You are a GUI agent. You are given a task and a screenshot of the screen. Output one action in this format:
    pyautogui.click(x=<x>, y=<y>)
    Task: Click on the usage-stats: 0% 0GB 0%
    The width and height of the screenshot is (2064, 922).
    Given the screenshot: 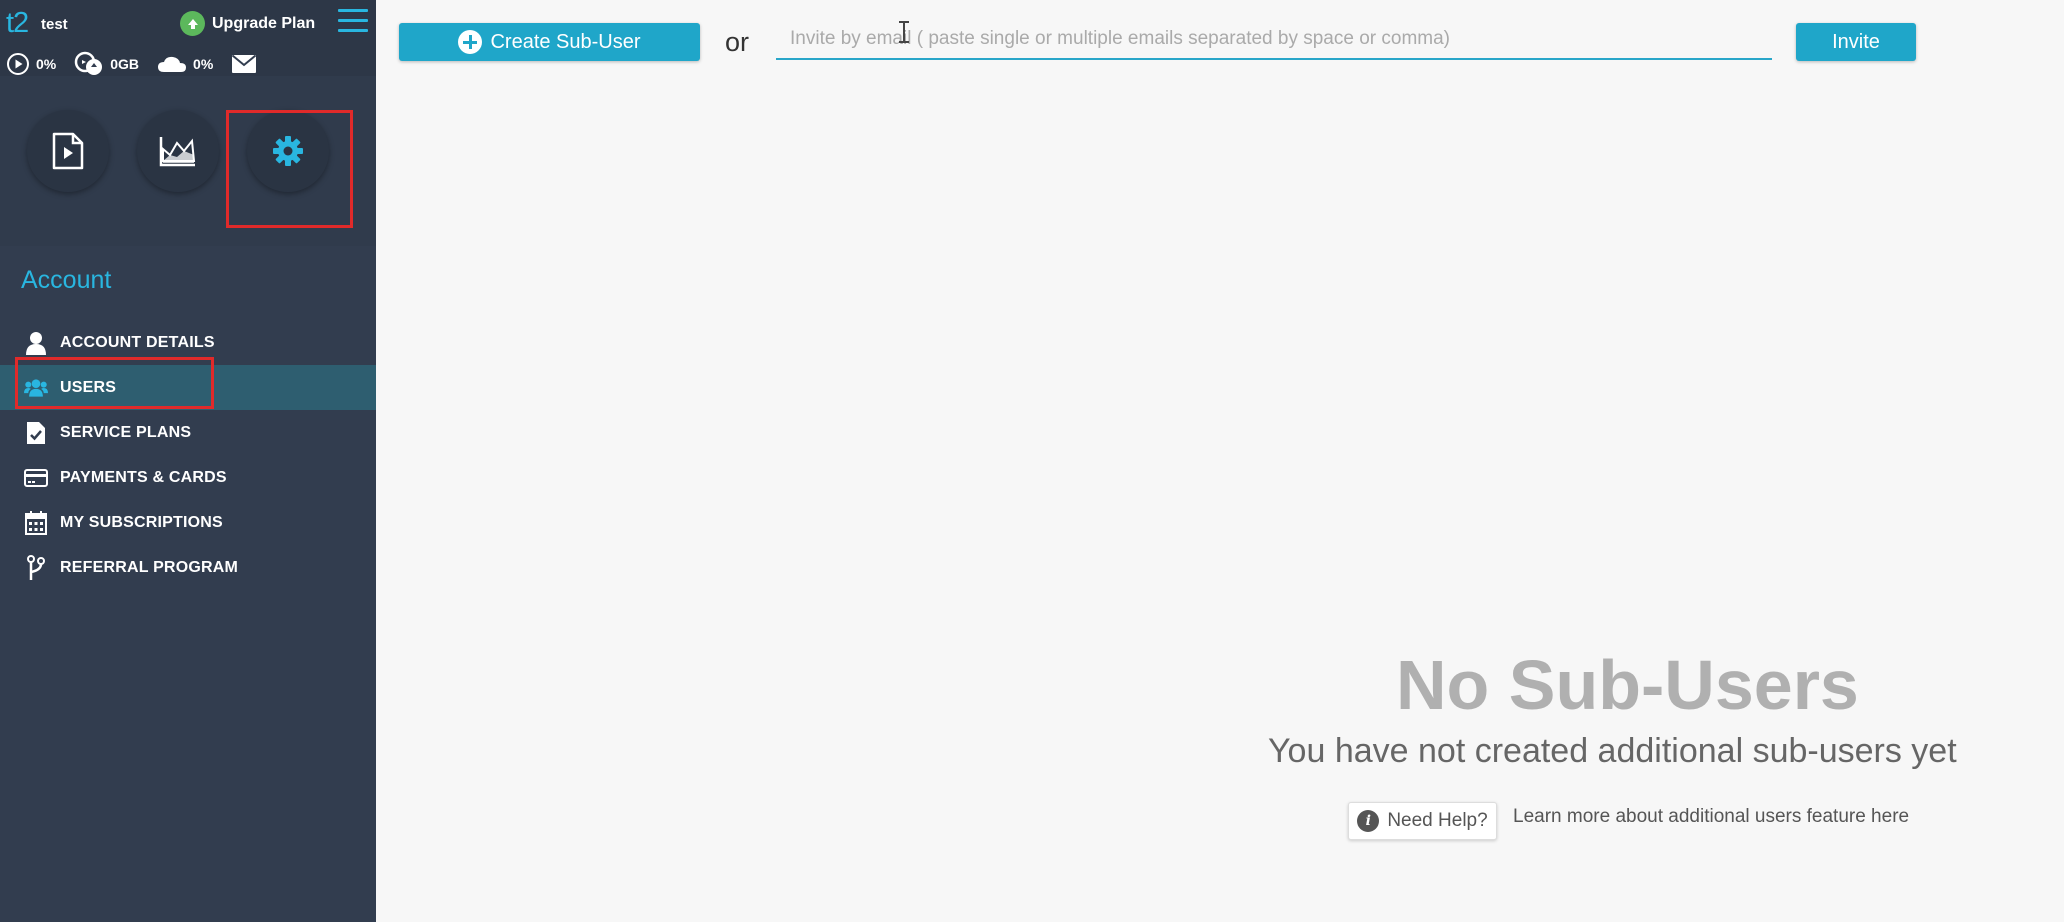 What is the action you would take?
    pyautogui.click(x=140, y=64)
    